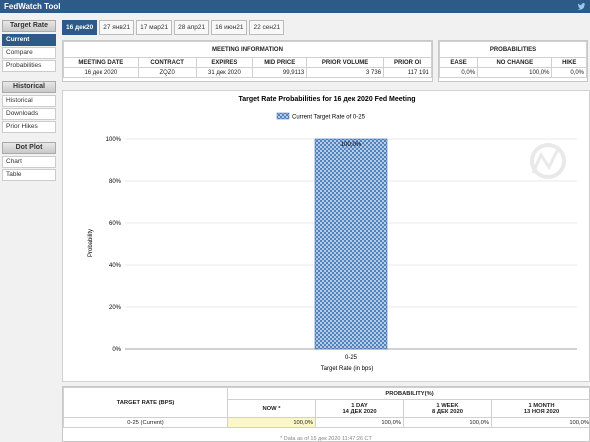 This screenshot has height=442, width=590. Describe the element at coordinates (515, 72) in the screenshot. I see `cell-no-change: 100,0%` at that location.